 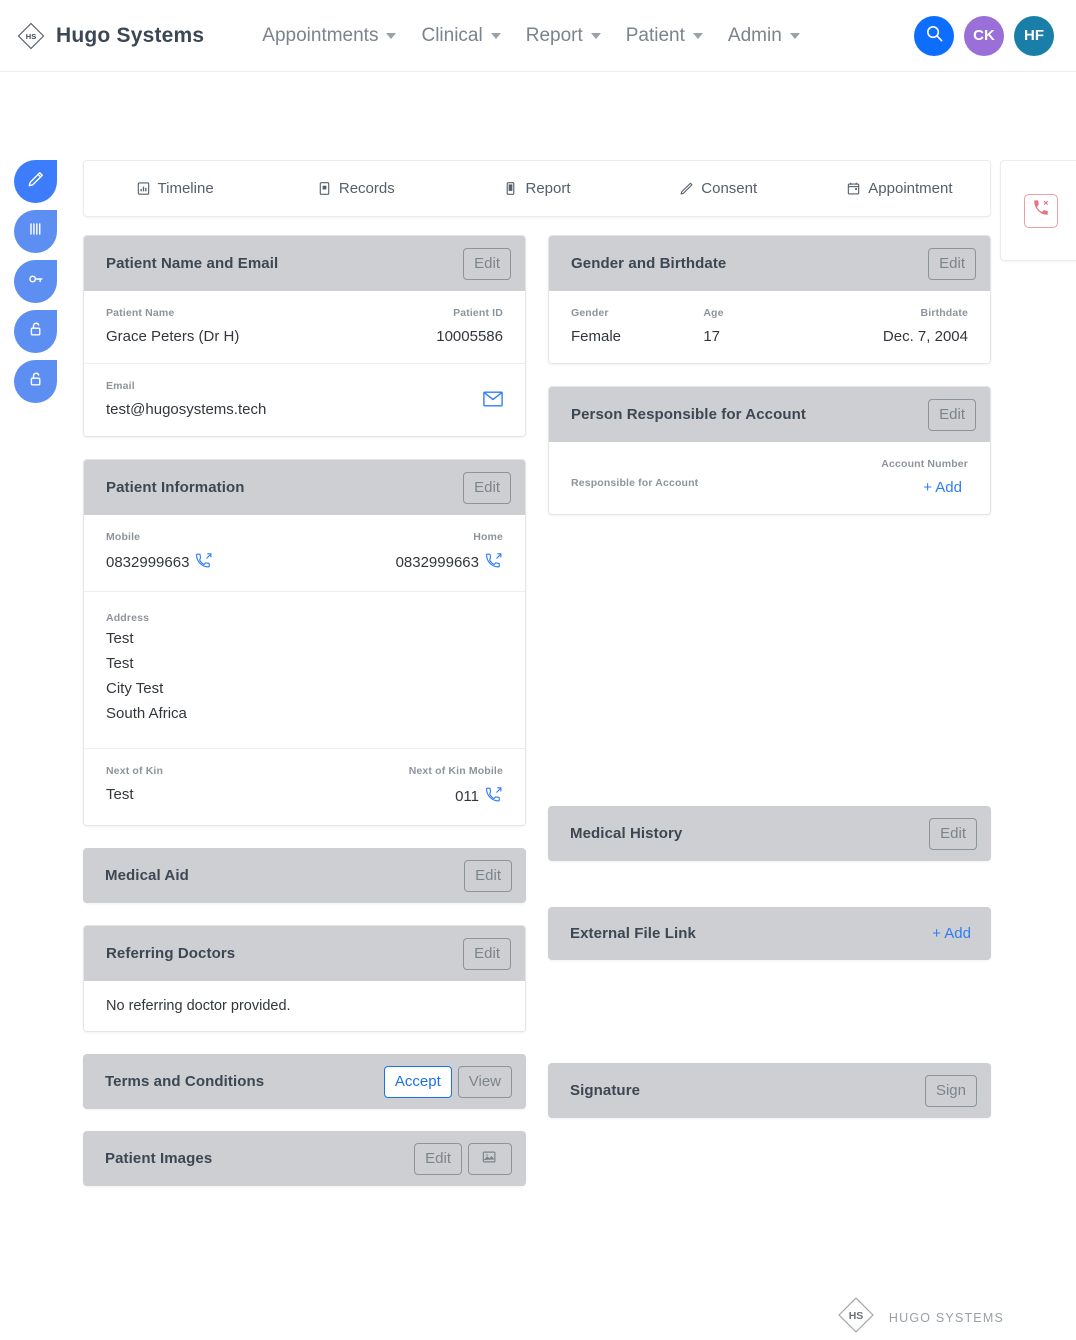 I want to click on card-title: Gender and Birthdate, so click(x=649, y=263).